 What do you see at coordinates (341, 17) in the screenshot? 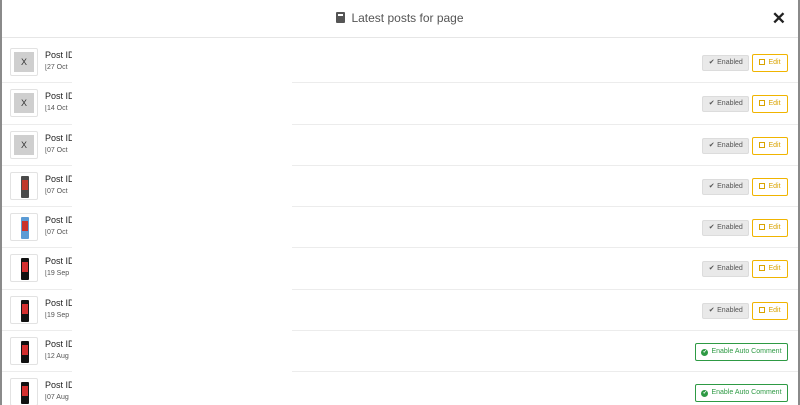
I see `page-icon` at bounding box center [341, 17].